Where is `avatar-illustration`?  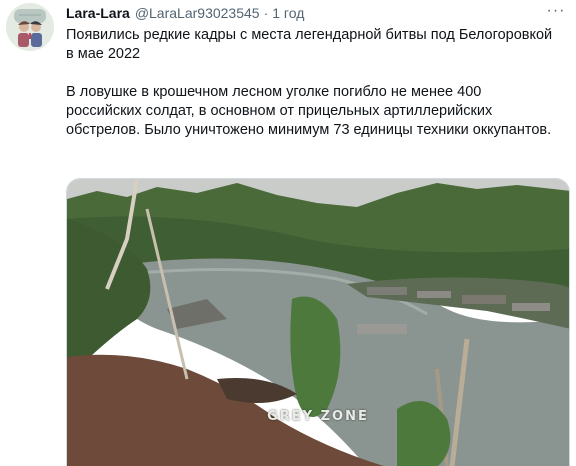 avatar-illustration is located at coordinates (30, 27).